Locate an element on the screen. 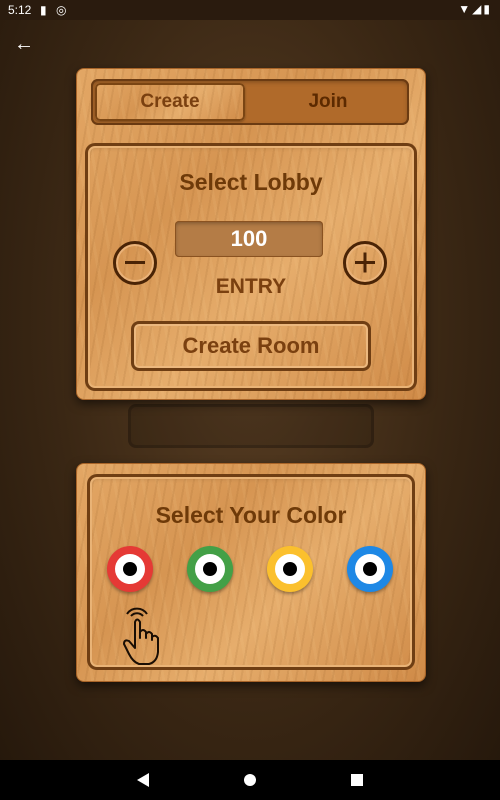  select-lobby-title: Select Lobby is located at coordinates (251, 182).